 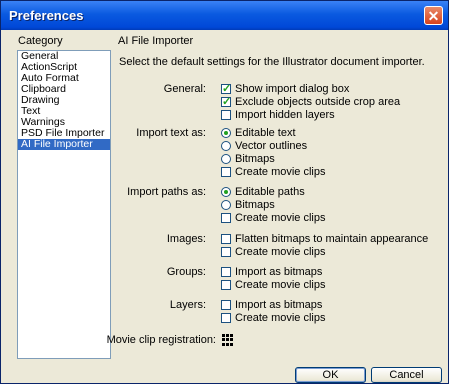 I want to click on ok-button: OK, so click(x=330, y=375).